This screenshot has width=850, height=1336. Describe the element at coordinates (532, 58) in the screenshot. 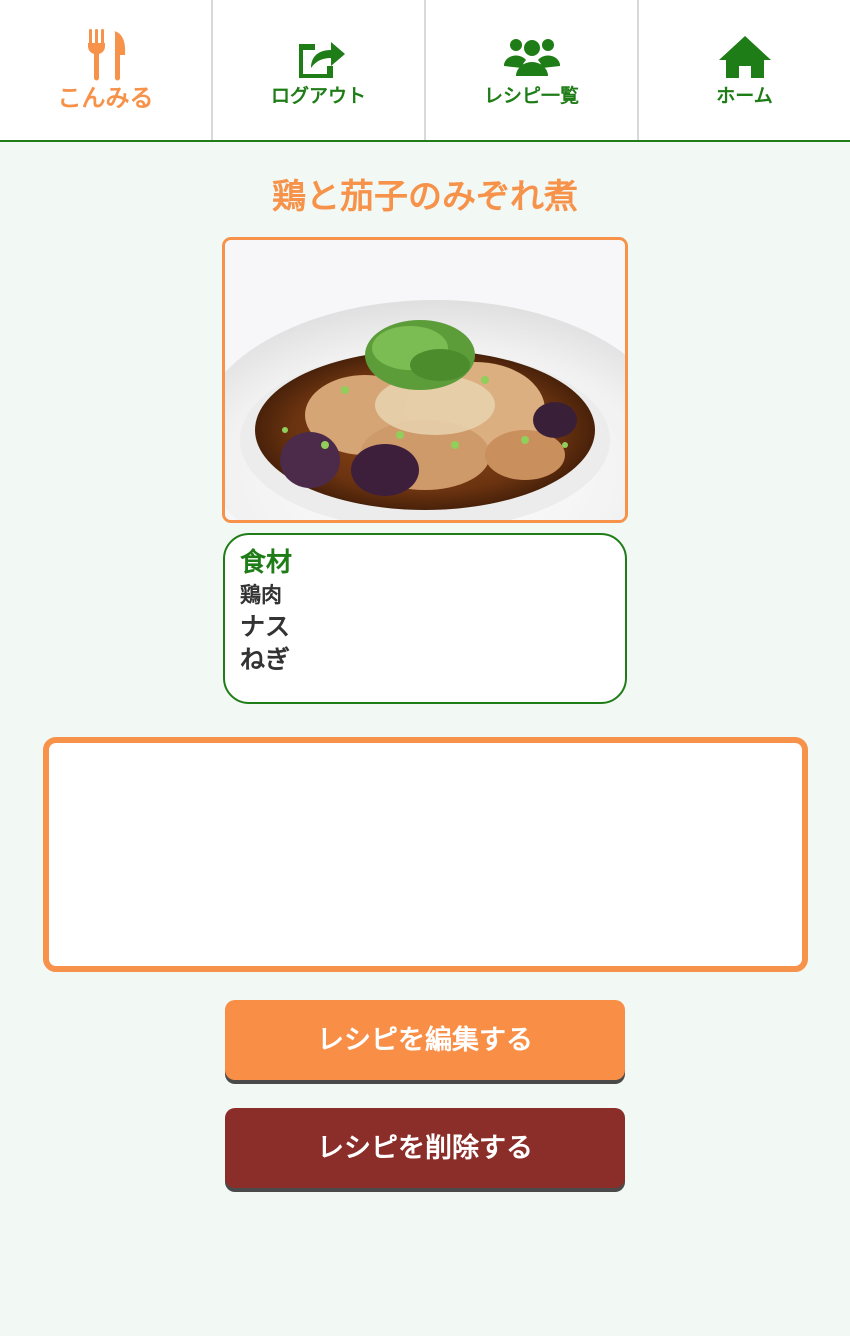

I see `users-icon` at that location.